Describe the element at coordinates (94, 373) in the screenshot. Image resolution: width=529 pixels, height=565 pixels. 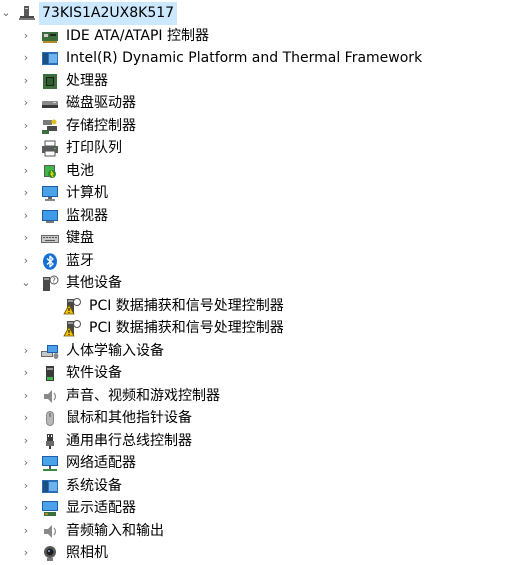
I see `tree-item-label: 软件设备` at that location.